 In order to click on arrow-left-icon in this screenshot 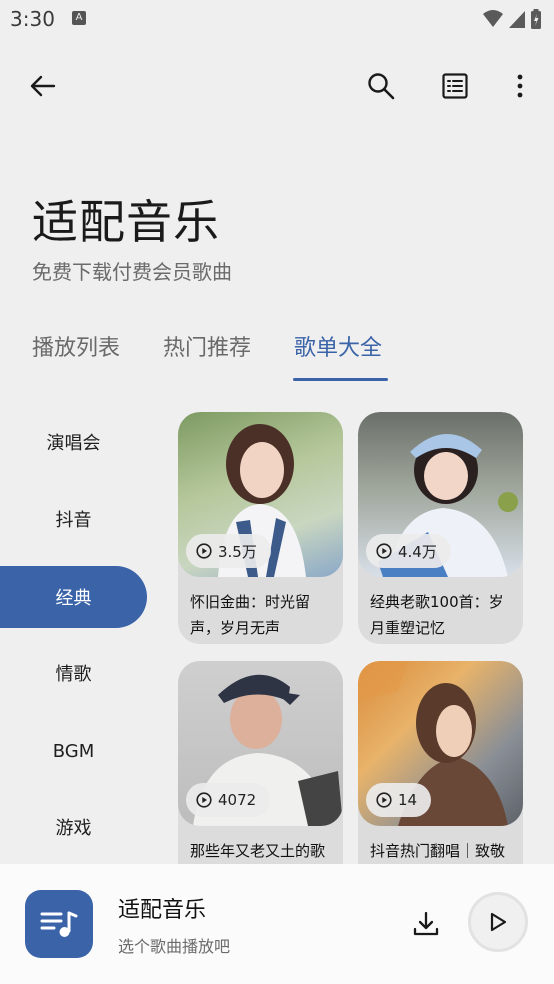, I will do `click(43, 86)`.